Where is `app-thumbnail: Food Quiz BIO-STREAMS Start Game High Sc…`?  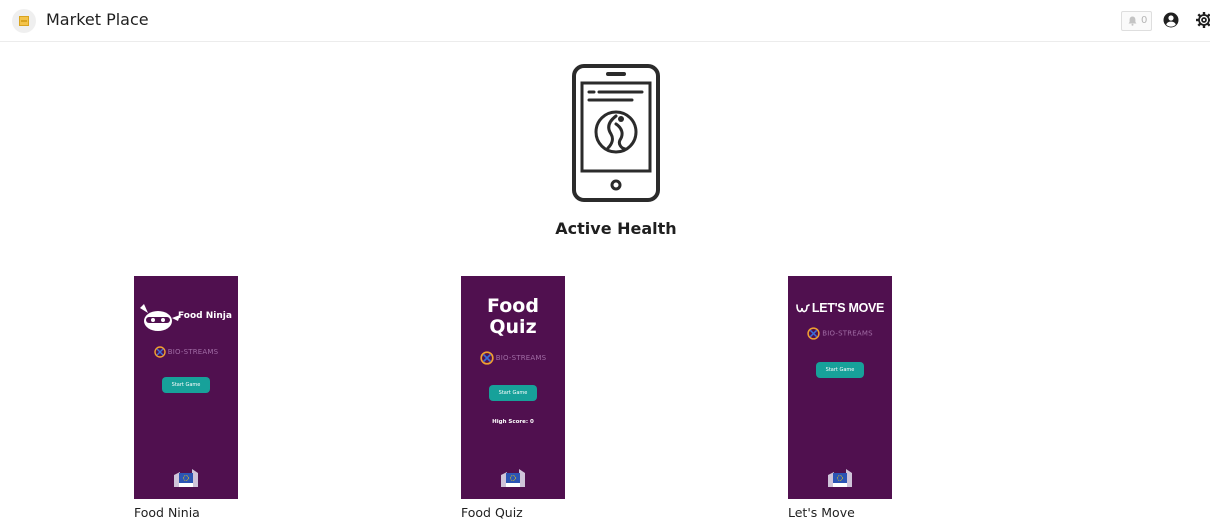 app-thumbnail: Food Quiz BIO-STREAMS Start Game High Sc… is located at coordinates (513, 387).